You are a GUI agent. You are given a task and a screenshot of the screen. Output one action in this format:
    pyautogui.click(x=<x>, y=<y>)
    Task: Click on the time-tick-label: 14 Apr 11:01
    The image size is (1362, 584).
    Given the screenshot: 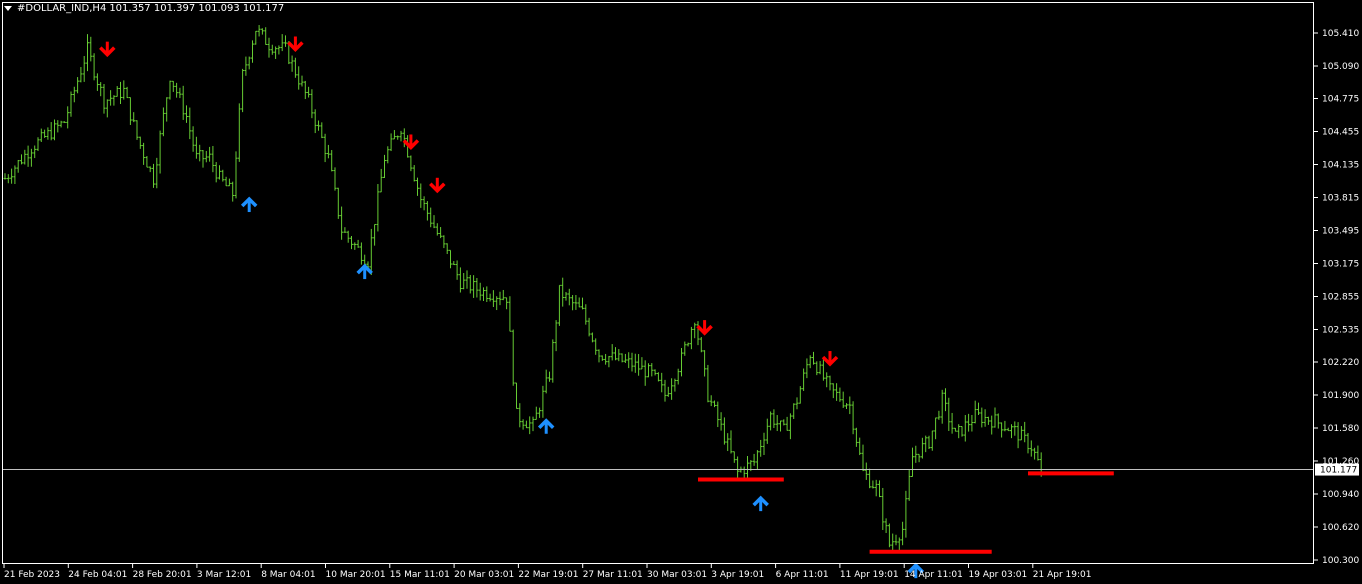 What is the action you would take?
    pyautogui.click(x=933, y=575)
    